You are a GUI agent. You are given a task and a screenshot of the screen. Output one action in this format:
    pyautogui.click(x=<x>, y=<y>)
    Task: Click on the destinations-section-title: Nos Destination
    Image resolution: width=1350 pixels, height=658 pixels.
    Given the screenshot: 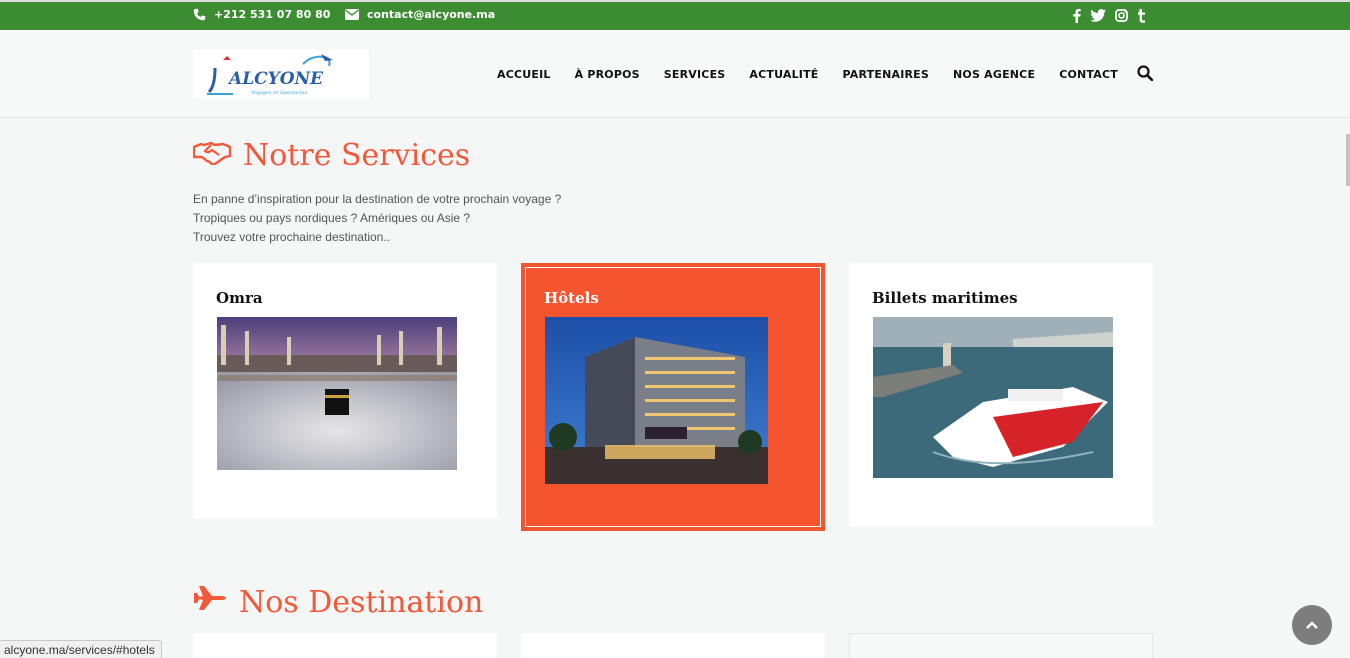 What is the action you would take?
    pyautogui.click(x=338, y=602)
    